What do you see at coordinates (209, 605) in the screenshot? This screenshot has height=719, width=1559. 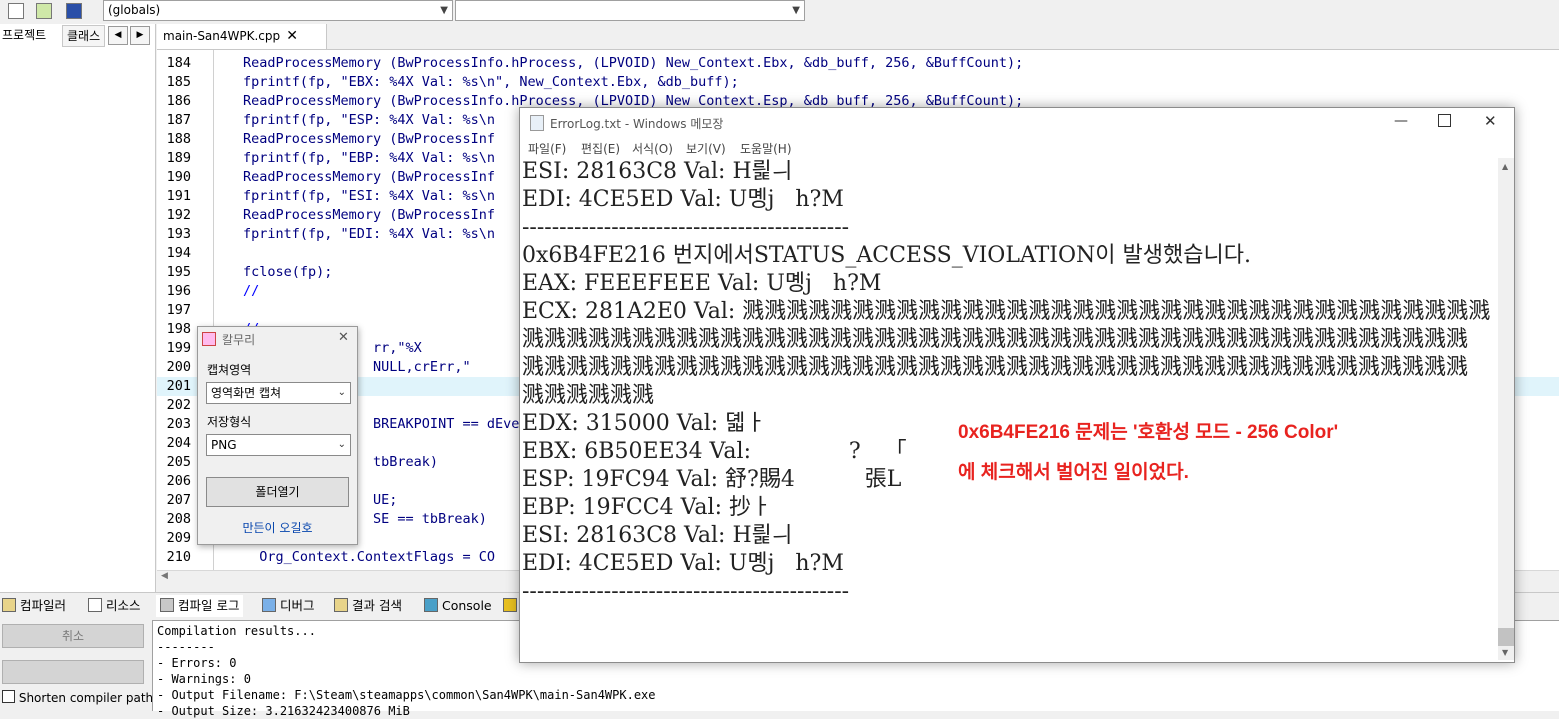 I see `tab-compile-log-label: 컴파일 로그` at bounding box center [209, 605].